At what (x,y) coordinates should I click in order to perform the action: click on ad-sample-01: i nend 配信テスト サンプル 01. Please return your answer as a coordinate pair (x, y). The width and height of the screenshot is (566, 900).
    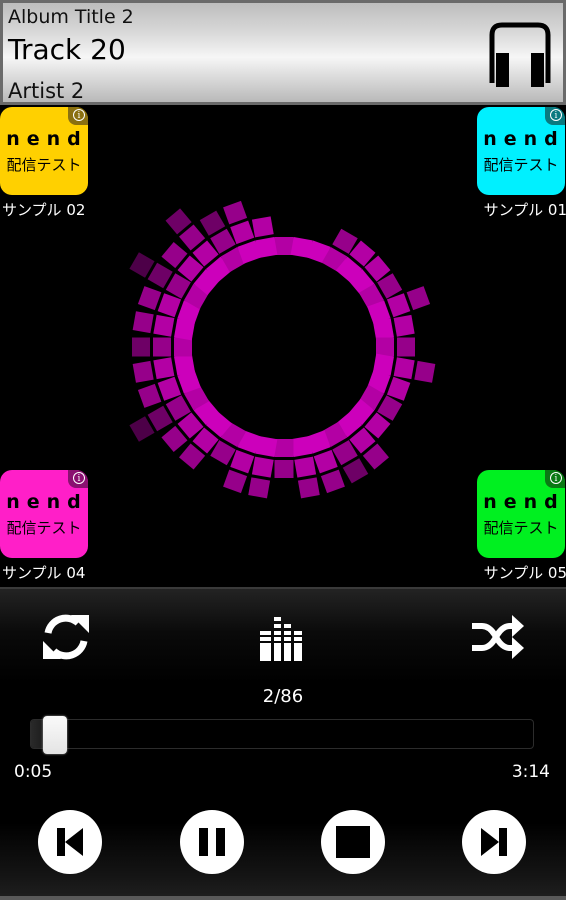
    Looking at the image, I should click on (521, 163).